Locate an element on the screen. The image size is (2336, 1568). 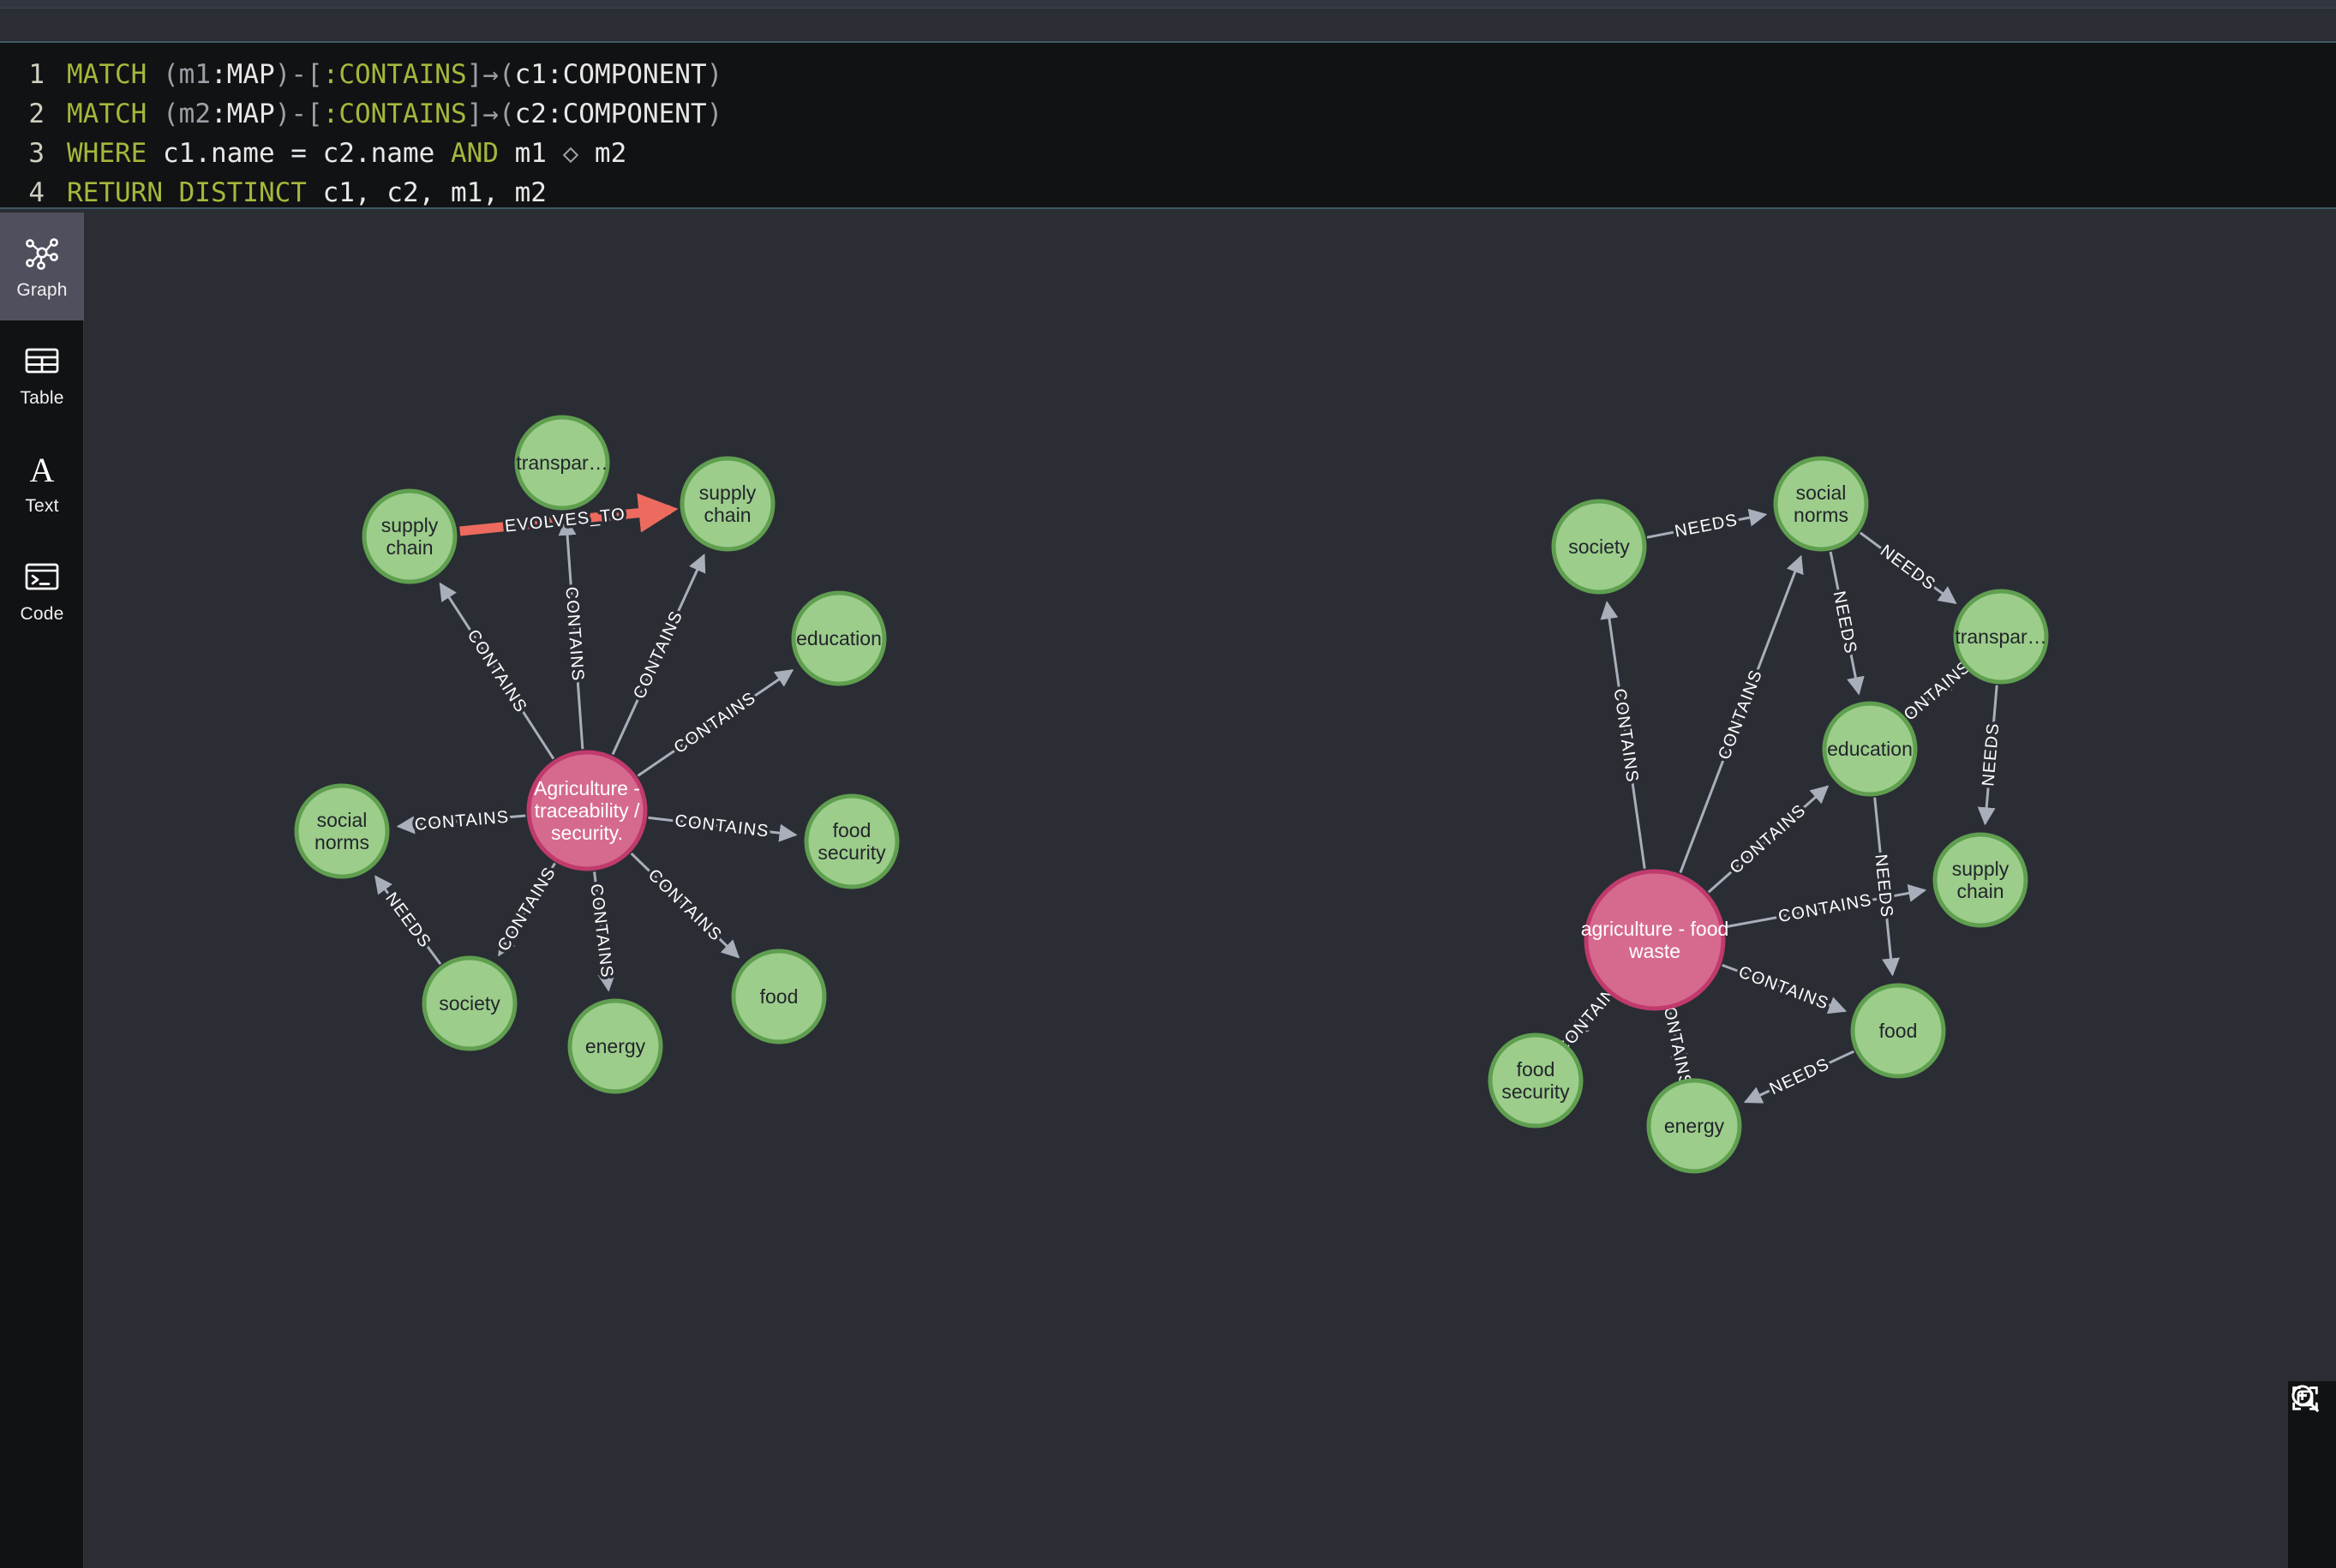
sidebar-item-label: Table is located at coordinates (42, 397).